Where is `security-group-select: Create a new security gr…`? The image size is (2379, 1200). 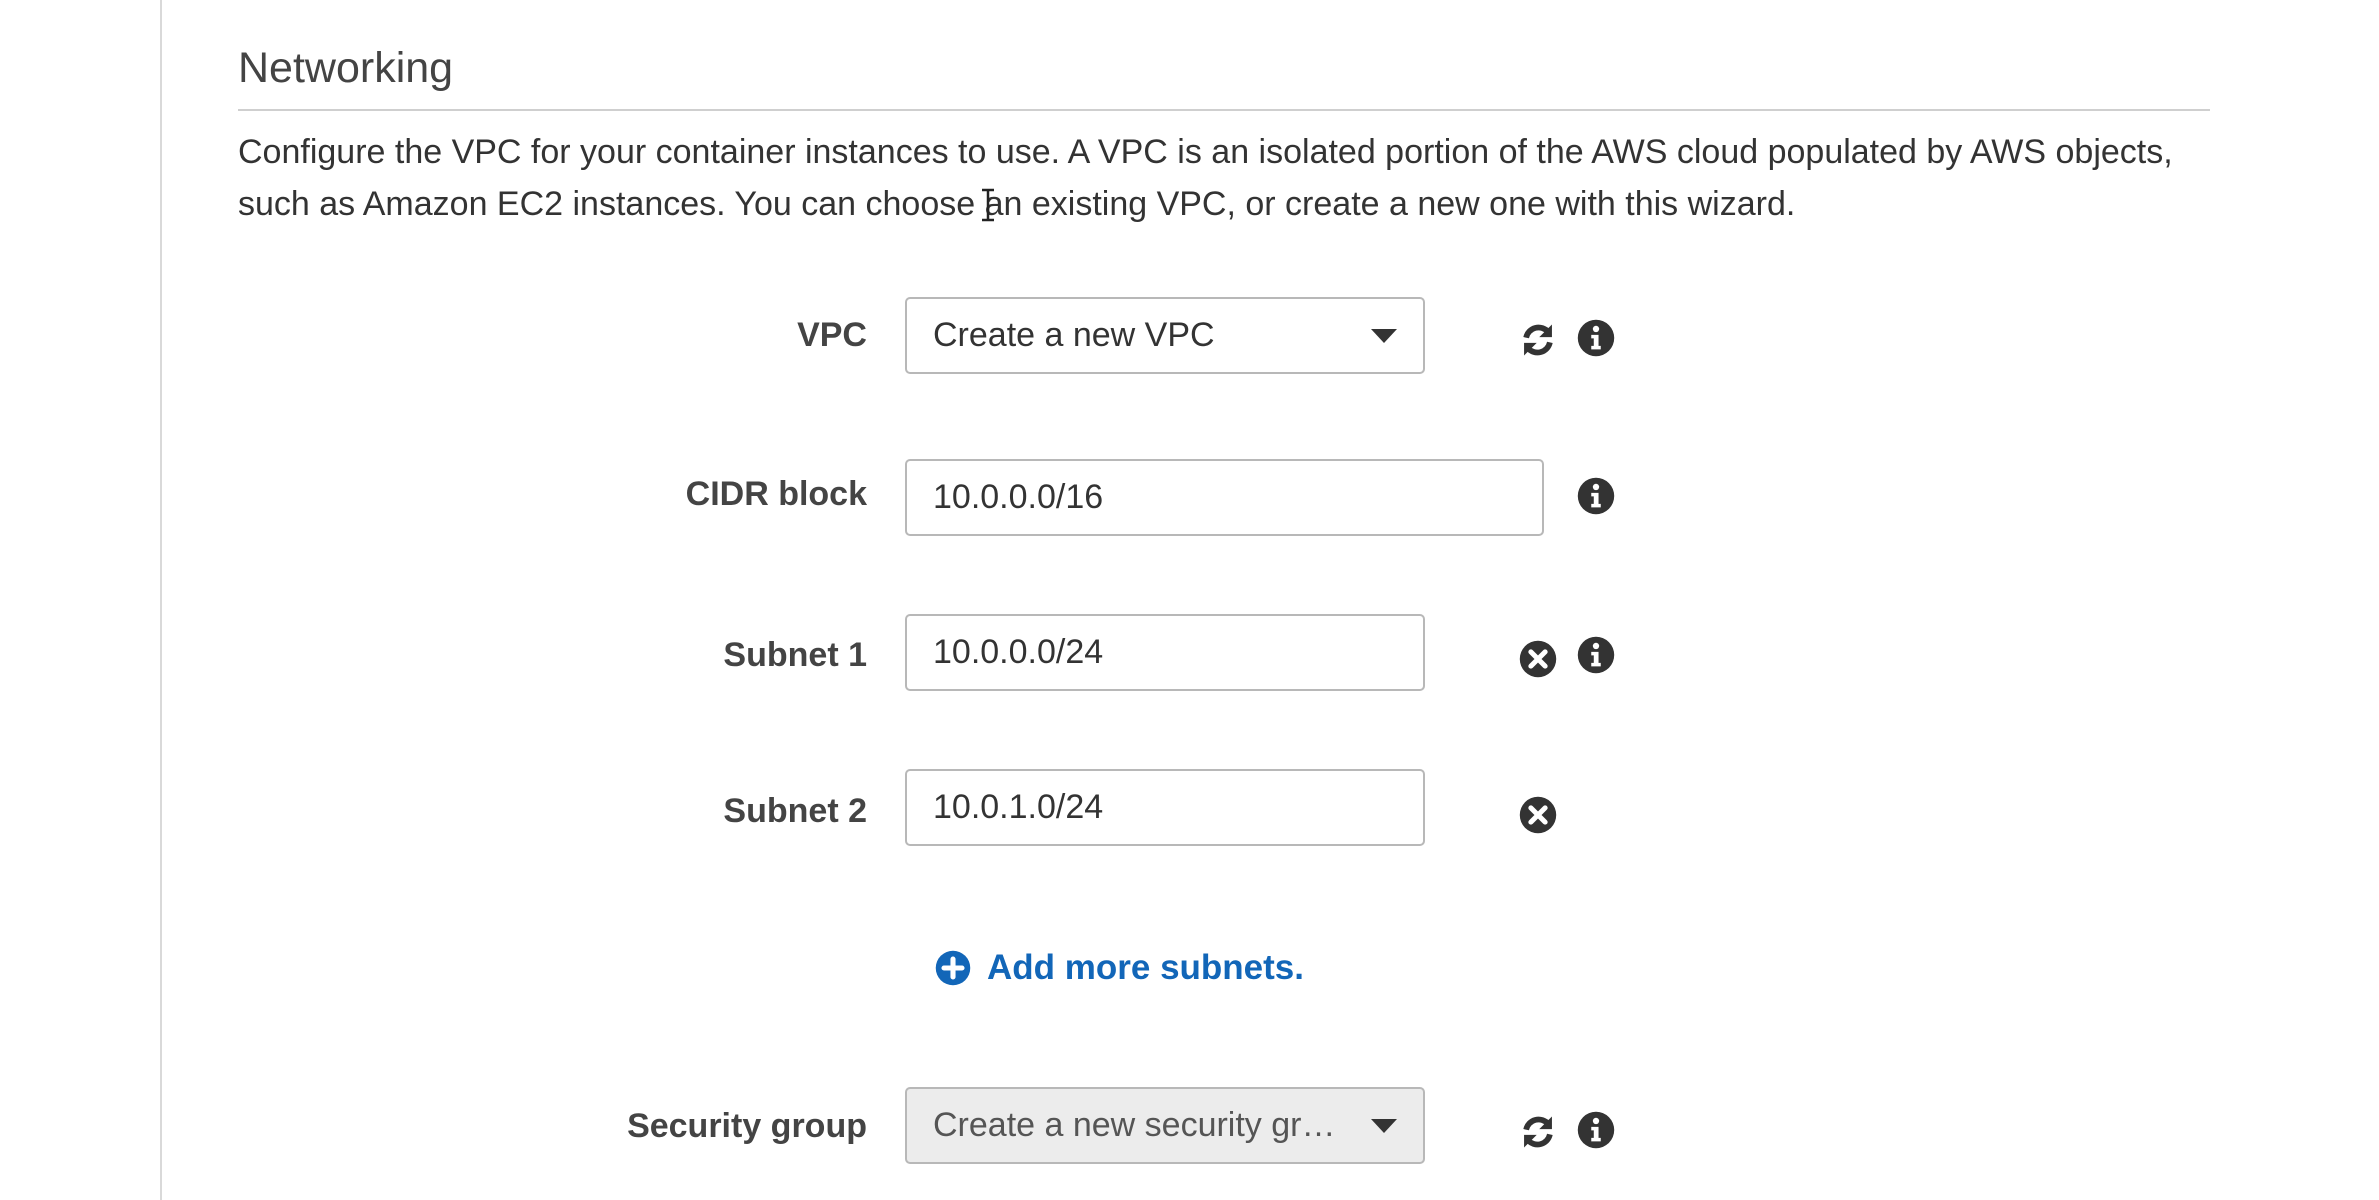 security-group-select: Create a new security gr… is located at coordinates (1165, 1125).